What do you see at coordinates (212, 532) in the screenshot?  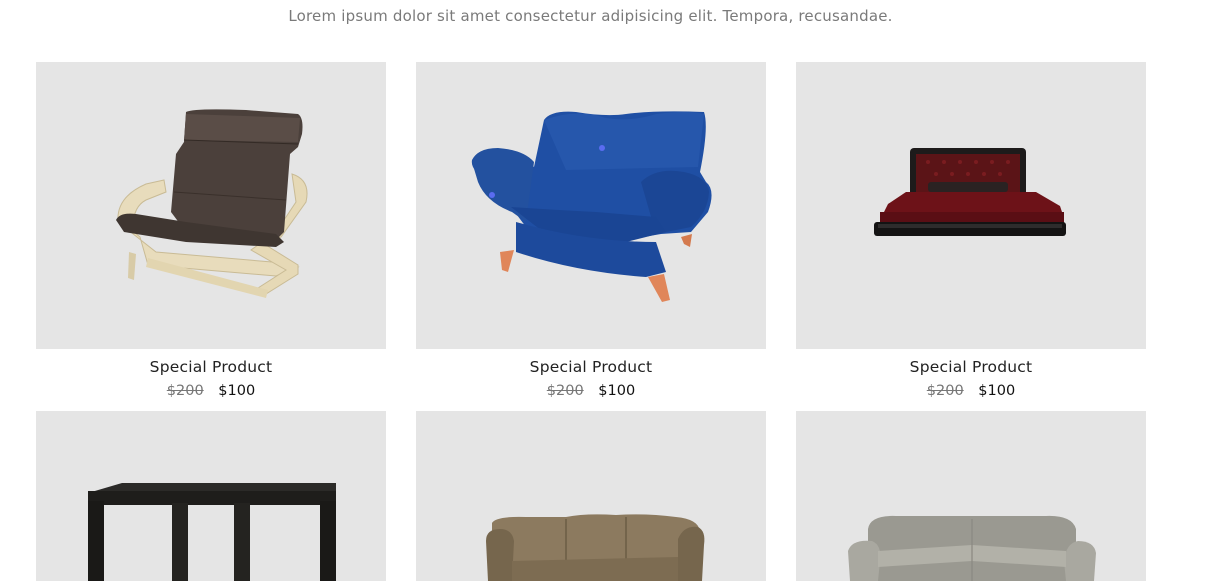 I see `table-icon` at bounding box center [212, 532].